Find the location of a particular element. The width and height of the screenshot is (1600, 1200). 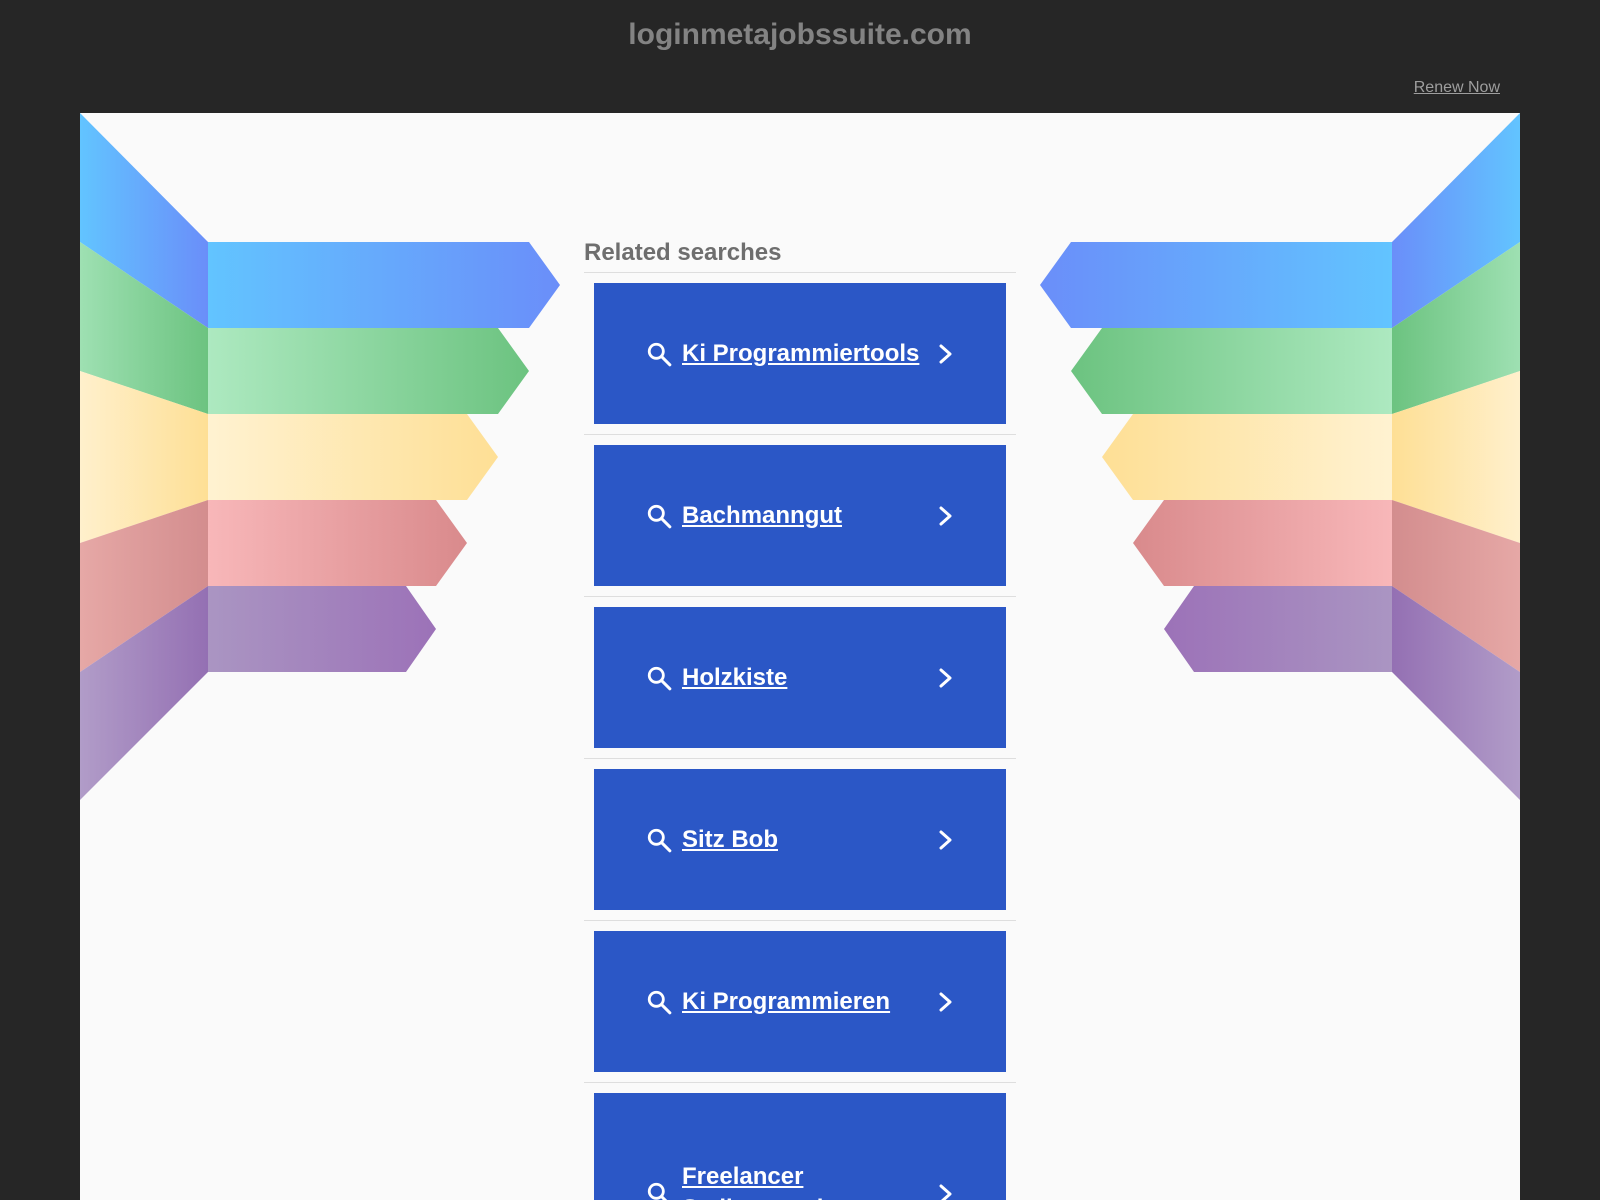

related-search-label: Sitz Bob is located at coordinates (730, 839).